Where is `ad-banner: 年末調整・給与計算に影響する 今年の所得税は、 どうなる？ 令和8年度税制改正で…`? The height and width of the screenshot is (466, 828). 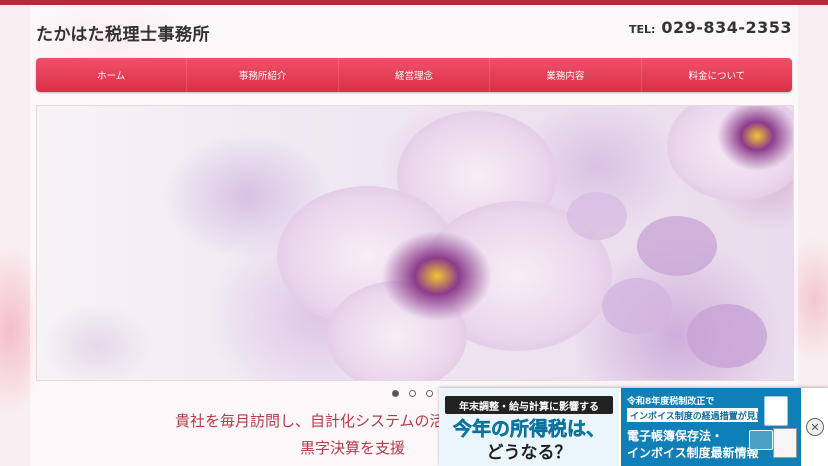 ad-banner: 年末調整・給与計算に影響する 今年の所得税は、 どうなる？ 令和8年度税制改正で… is located at coordinates (633, 427).